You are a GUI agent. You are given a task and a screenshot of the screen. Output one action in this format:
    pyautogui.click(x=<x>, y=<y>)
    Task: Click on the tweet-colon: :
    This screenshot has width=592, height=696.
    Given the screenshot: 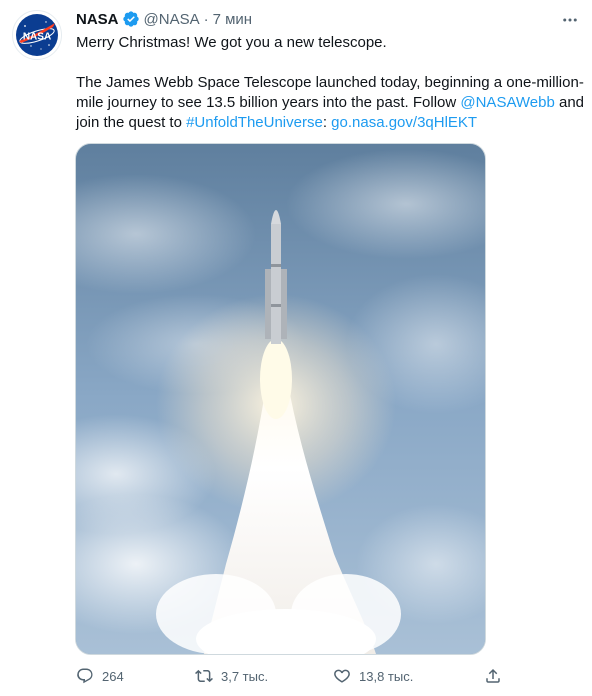 What is the action you would take?
    pyautogui.click(x=327, y=122)
    